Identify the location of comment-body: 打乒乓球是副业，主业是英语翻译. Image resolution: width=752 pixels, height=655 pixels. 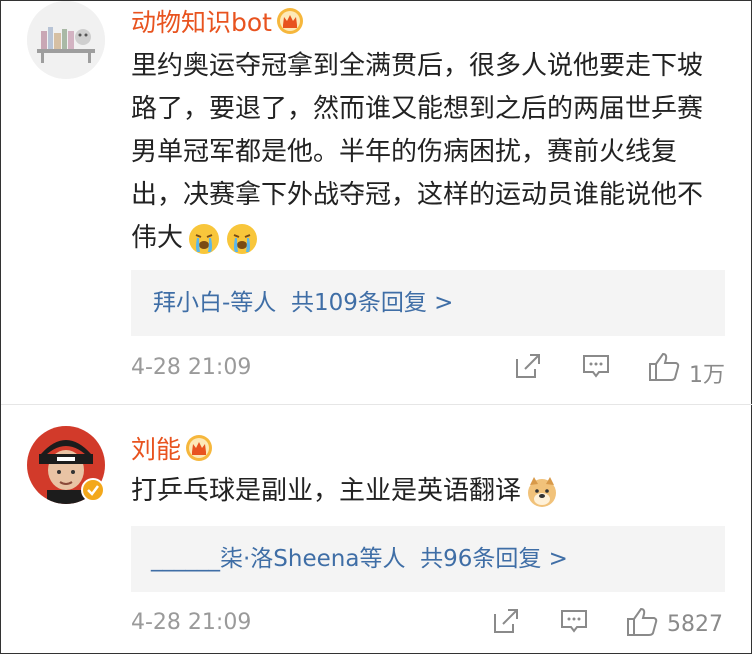
(326, 491).